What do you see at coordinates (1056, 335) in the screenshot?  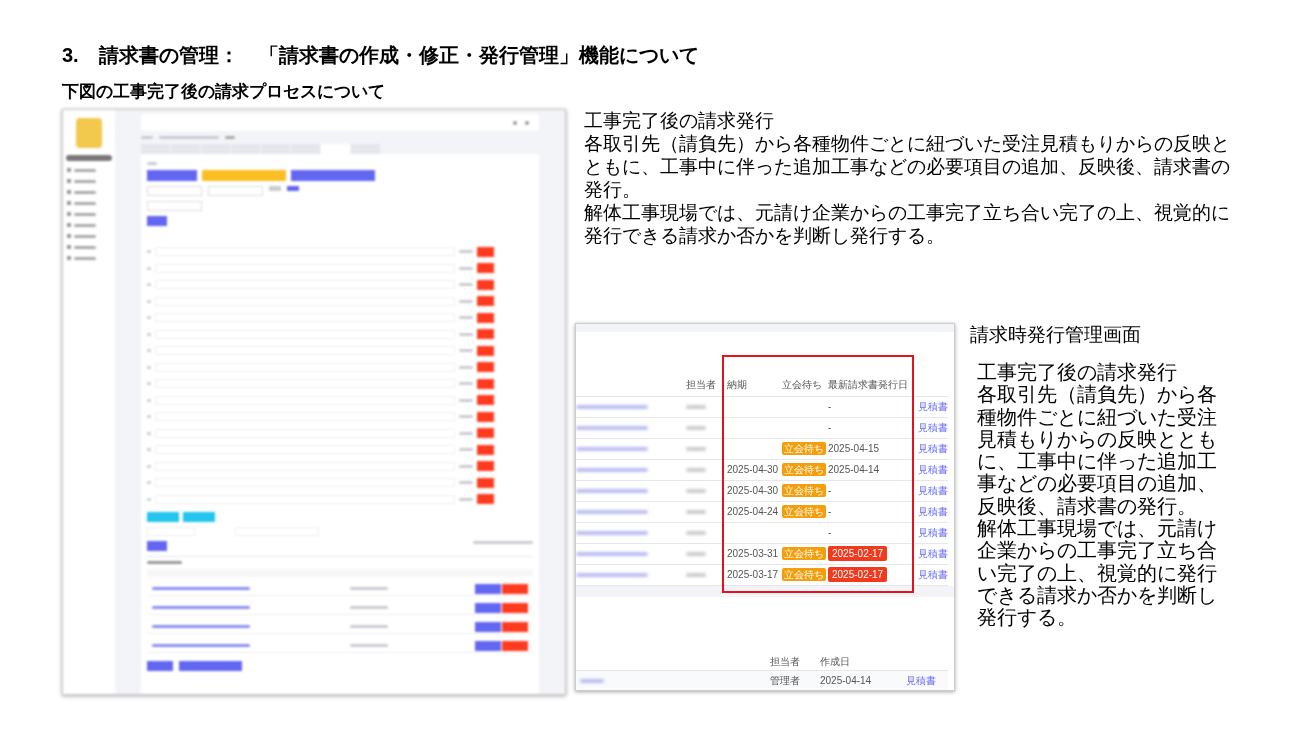 I see `screen-caption: 請求時発行管理画面` at bounding box center [1056, 335].